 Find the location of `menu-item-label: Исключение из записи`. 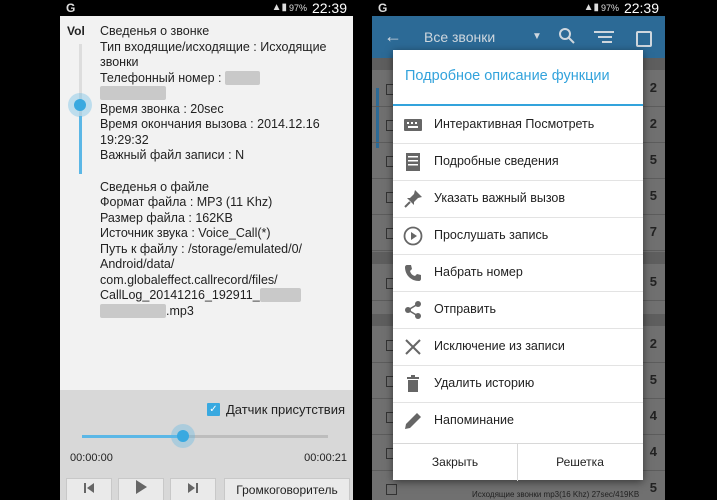

menu-item-label: Исключение из записи is located at coordinates (499, 346).